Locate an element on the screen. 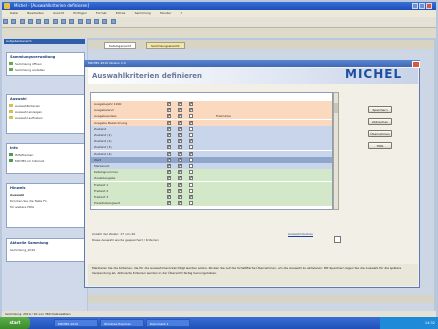 The width and height of the screenshot is (438, 329). menu-collection: Sammlung is located at coordinates (143, 13).